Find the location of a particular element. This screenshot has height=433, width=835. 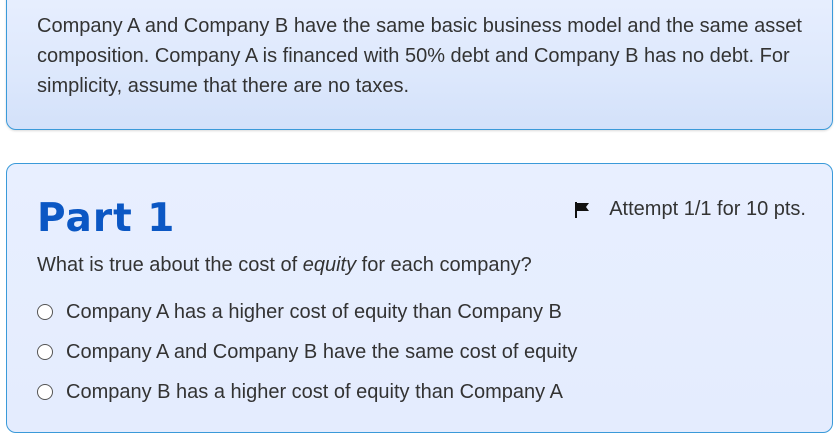

attempt-info: Attempt 1/1 for 10 pts. is located at coordinates (689, 209).